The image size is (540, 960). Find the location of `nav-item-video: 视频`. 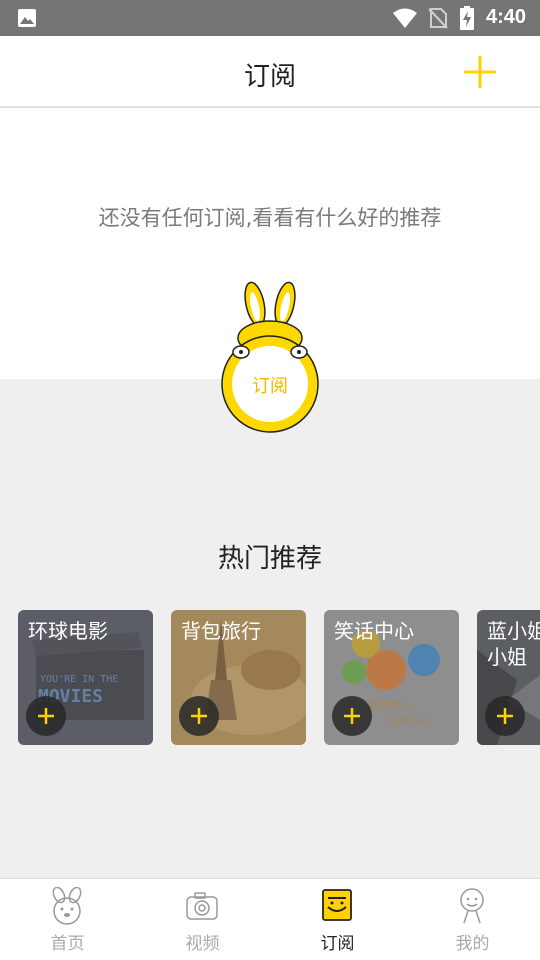

nav-item-video: 视频 is located at coordinates (202, 919).